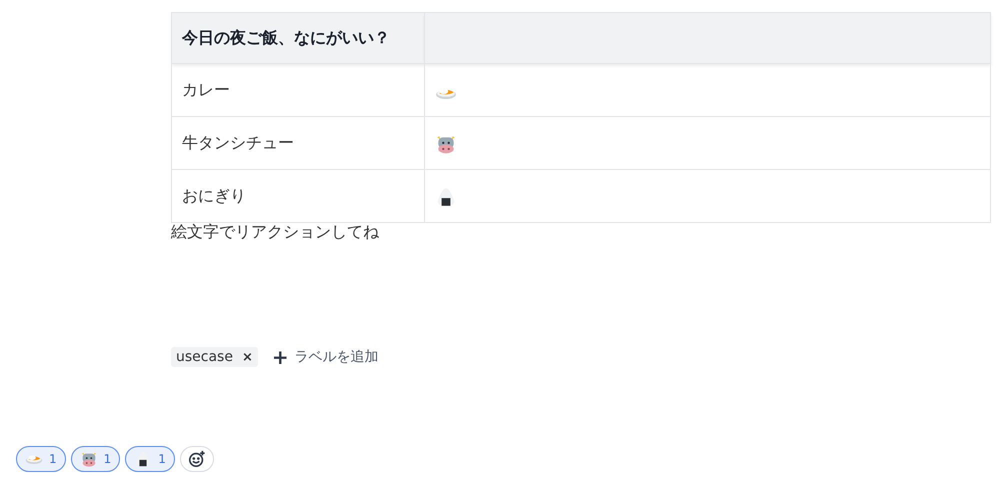 Image resolution: width=1000 pixels, height=483 pixels. Describe the element at coordinates (204, 357) in the screenshot. I see `label-text: usecase` at that location.